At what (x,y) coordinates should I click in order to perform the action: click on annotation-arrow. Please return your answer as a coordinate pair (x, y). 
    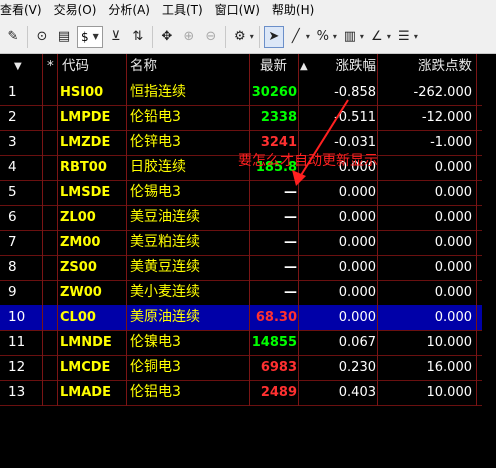
    Looking at the image, I should click on (320, 142).